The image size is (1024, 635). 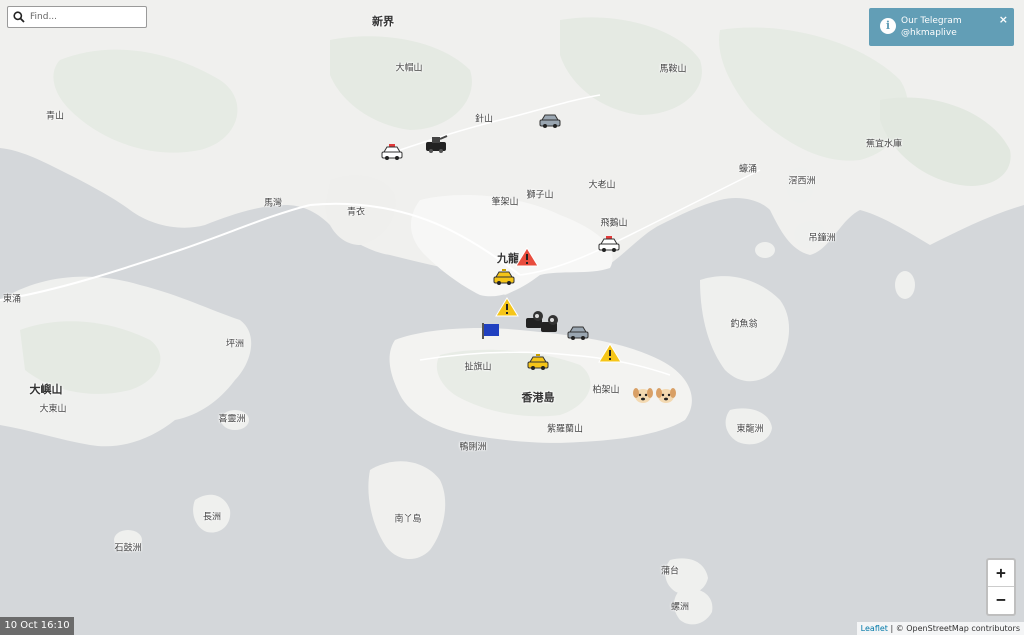 I want to click on place-label-kowloon-peak: 飛鵝山, so click(x=614, y=223).